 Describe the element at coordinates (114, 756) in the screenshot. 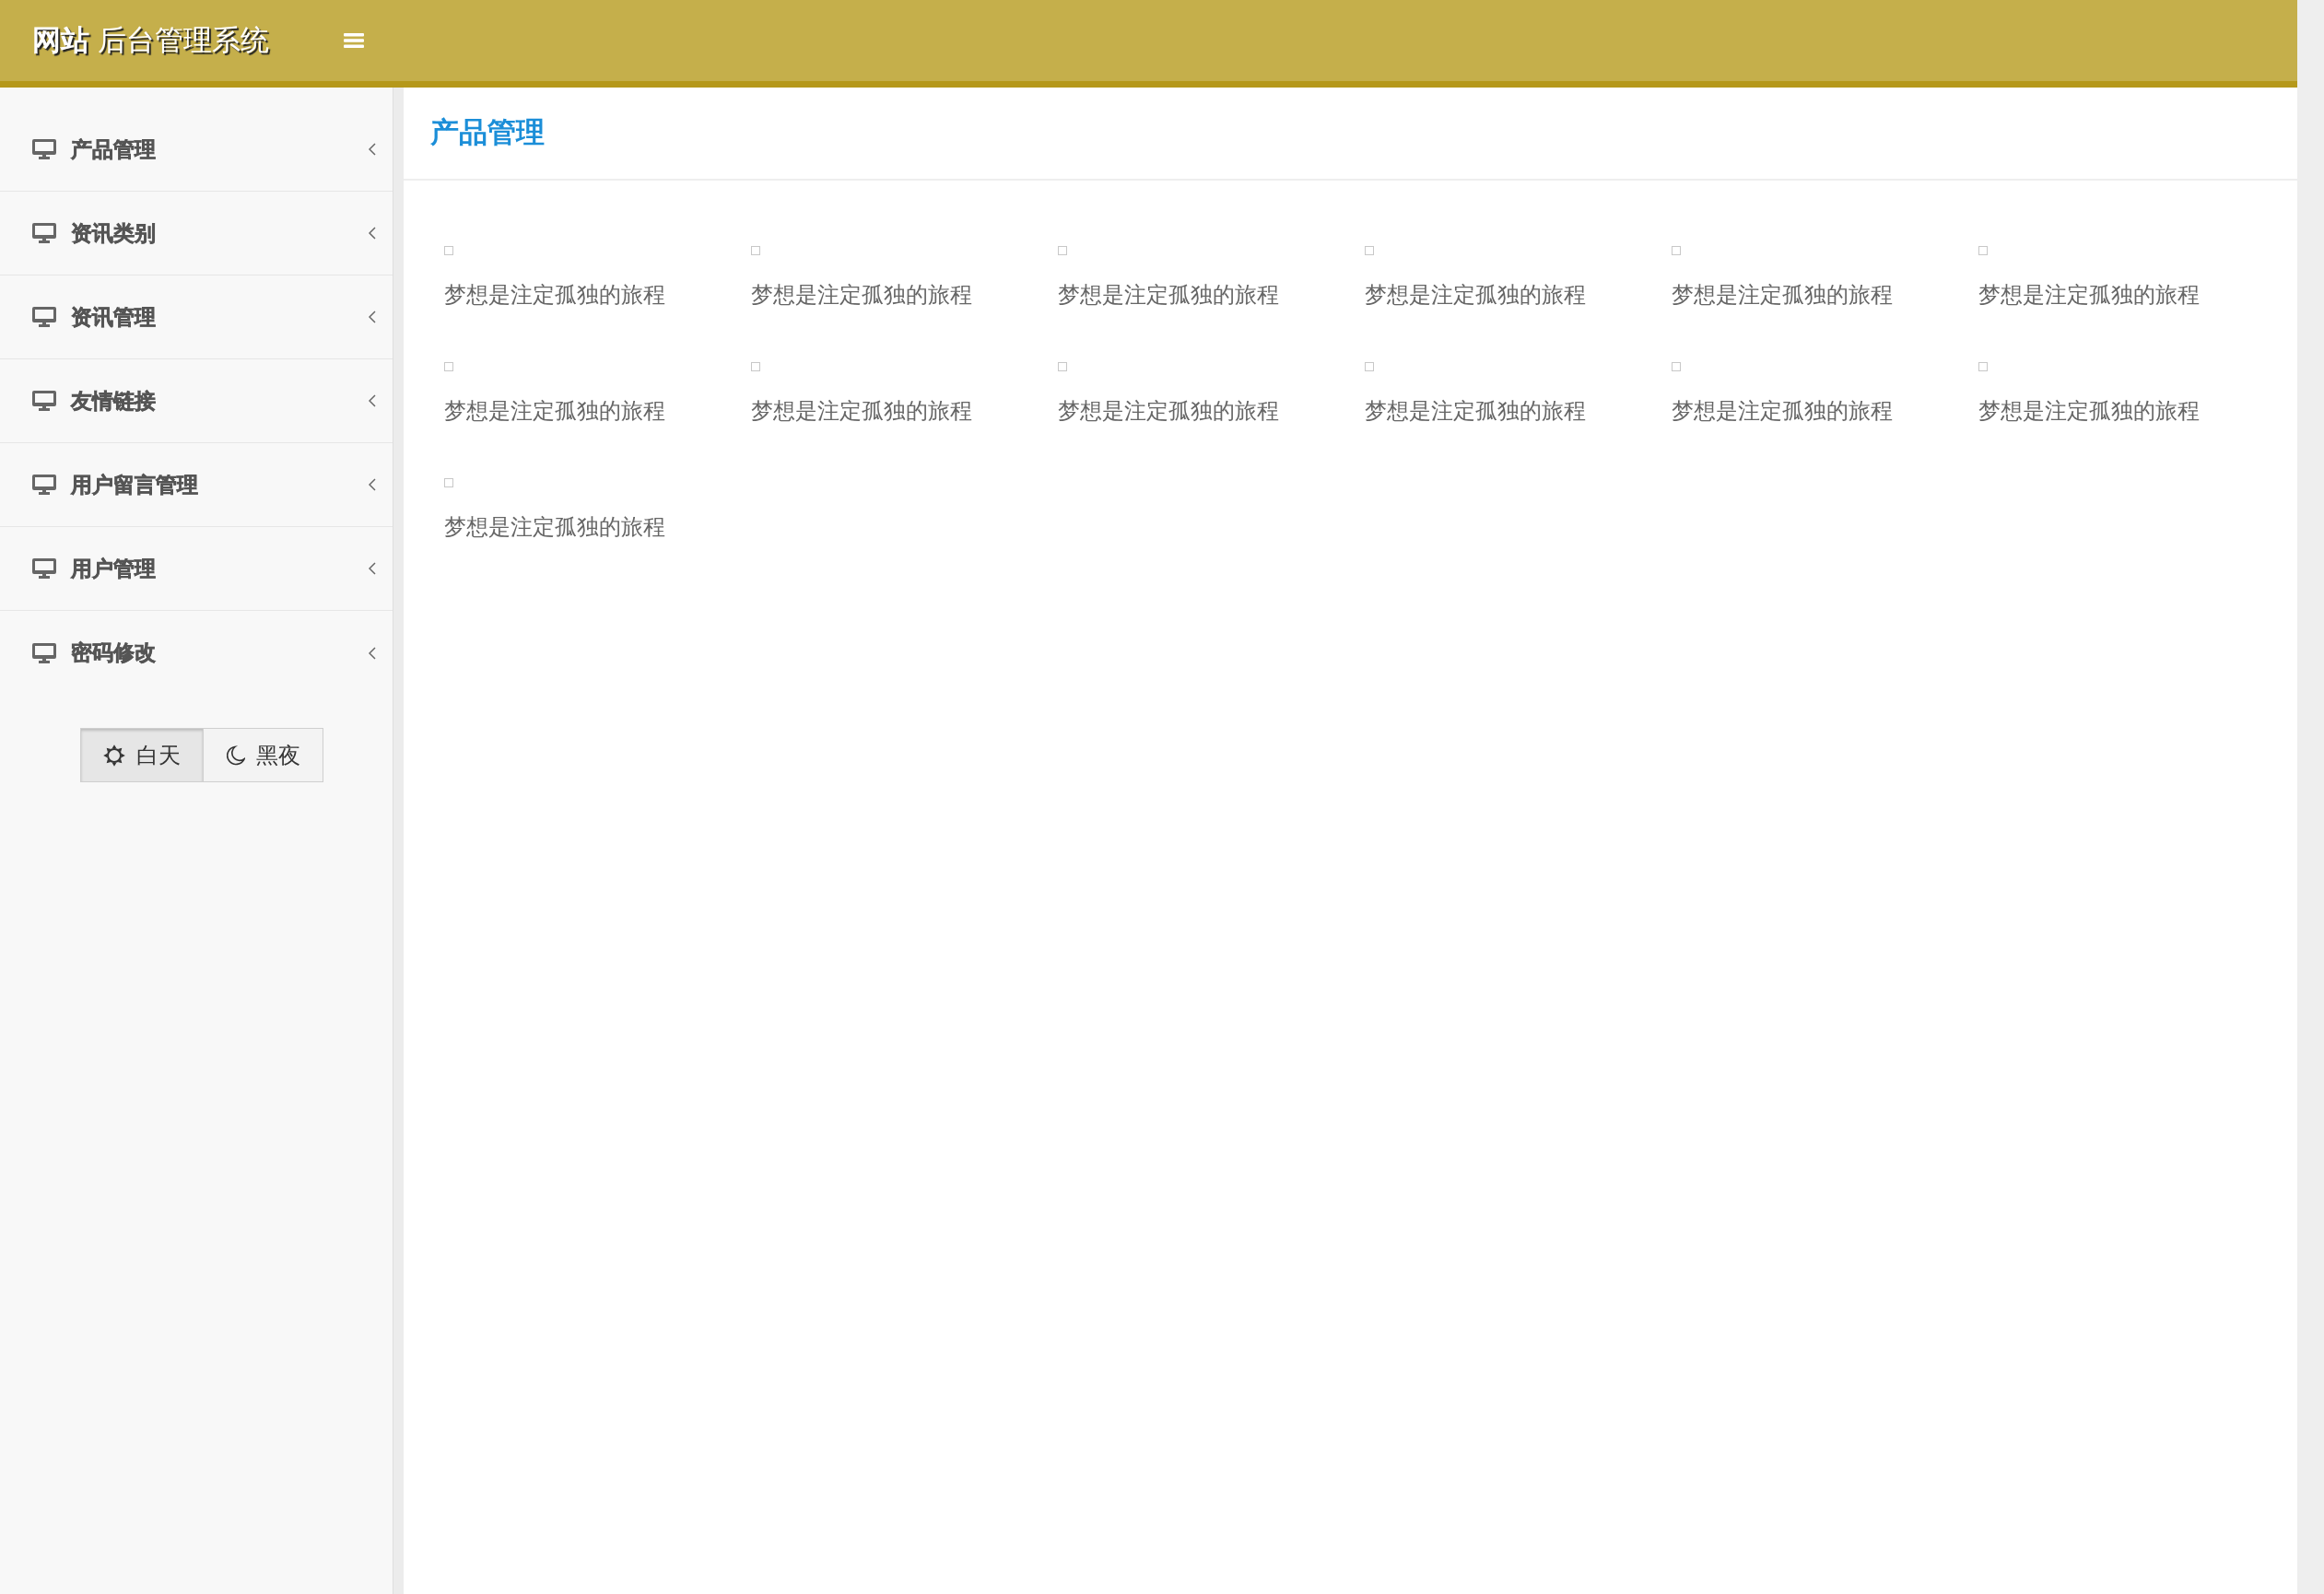

I see `sun-icon` at that location.